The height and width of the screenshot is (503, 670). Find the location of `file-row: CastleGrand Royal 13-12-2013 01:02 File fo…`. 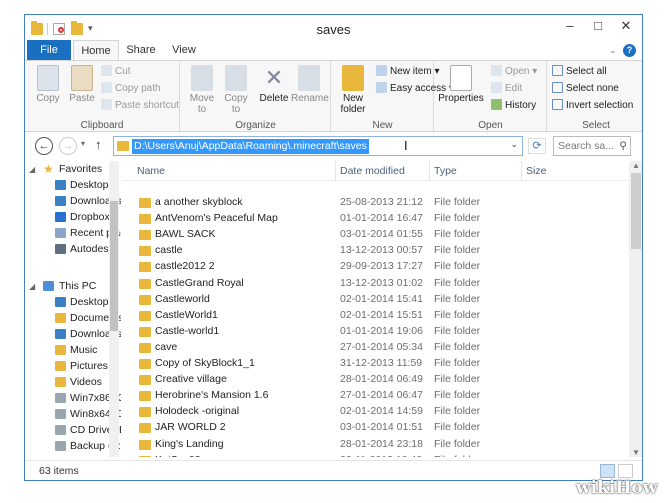

file-row: CastleGrand Royal 13-12-2013 01:02 File fo… is located at coordinates (373, 284).